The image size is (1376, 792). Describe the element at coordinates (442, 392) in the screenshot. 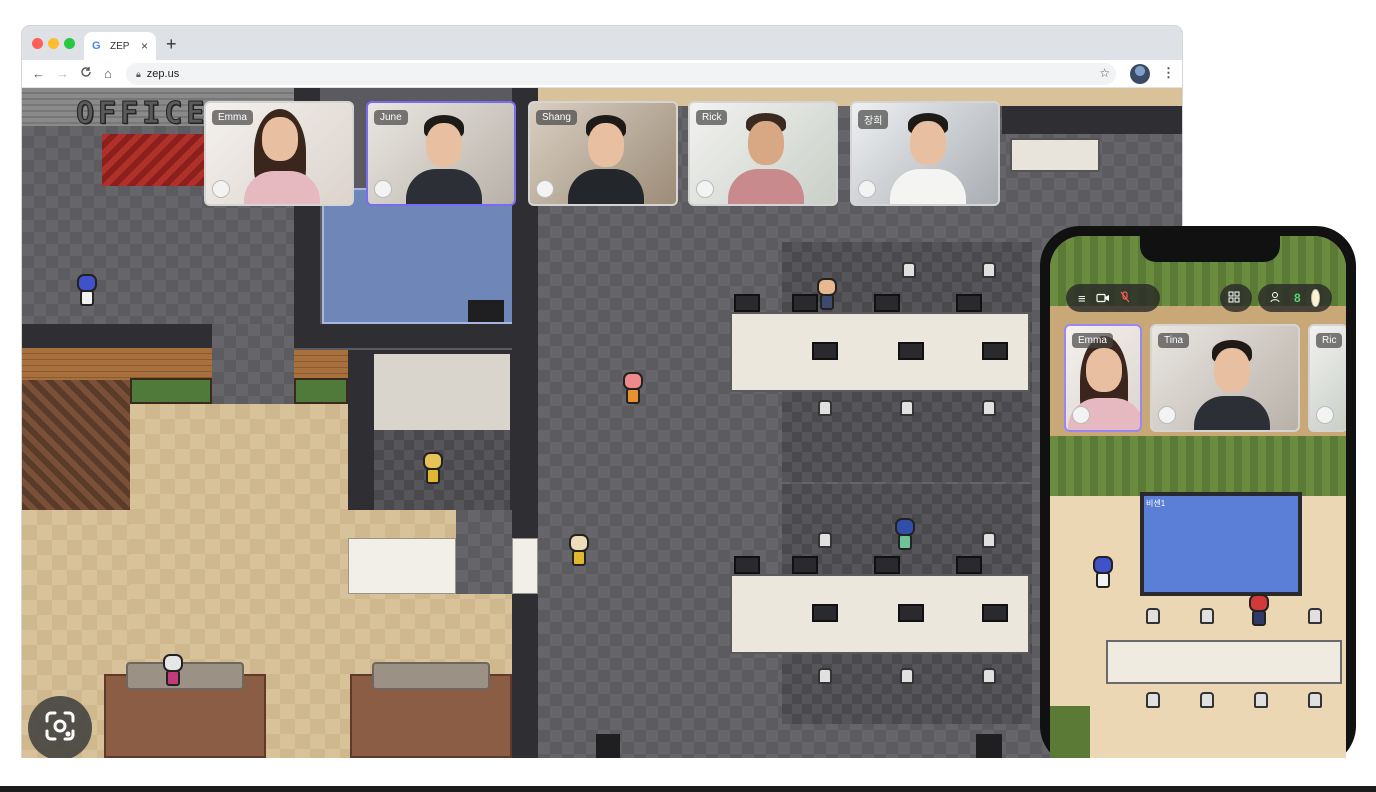

I see `kitchen-counter` at that location.